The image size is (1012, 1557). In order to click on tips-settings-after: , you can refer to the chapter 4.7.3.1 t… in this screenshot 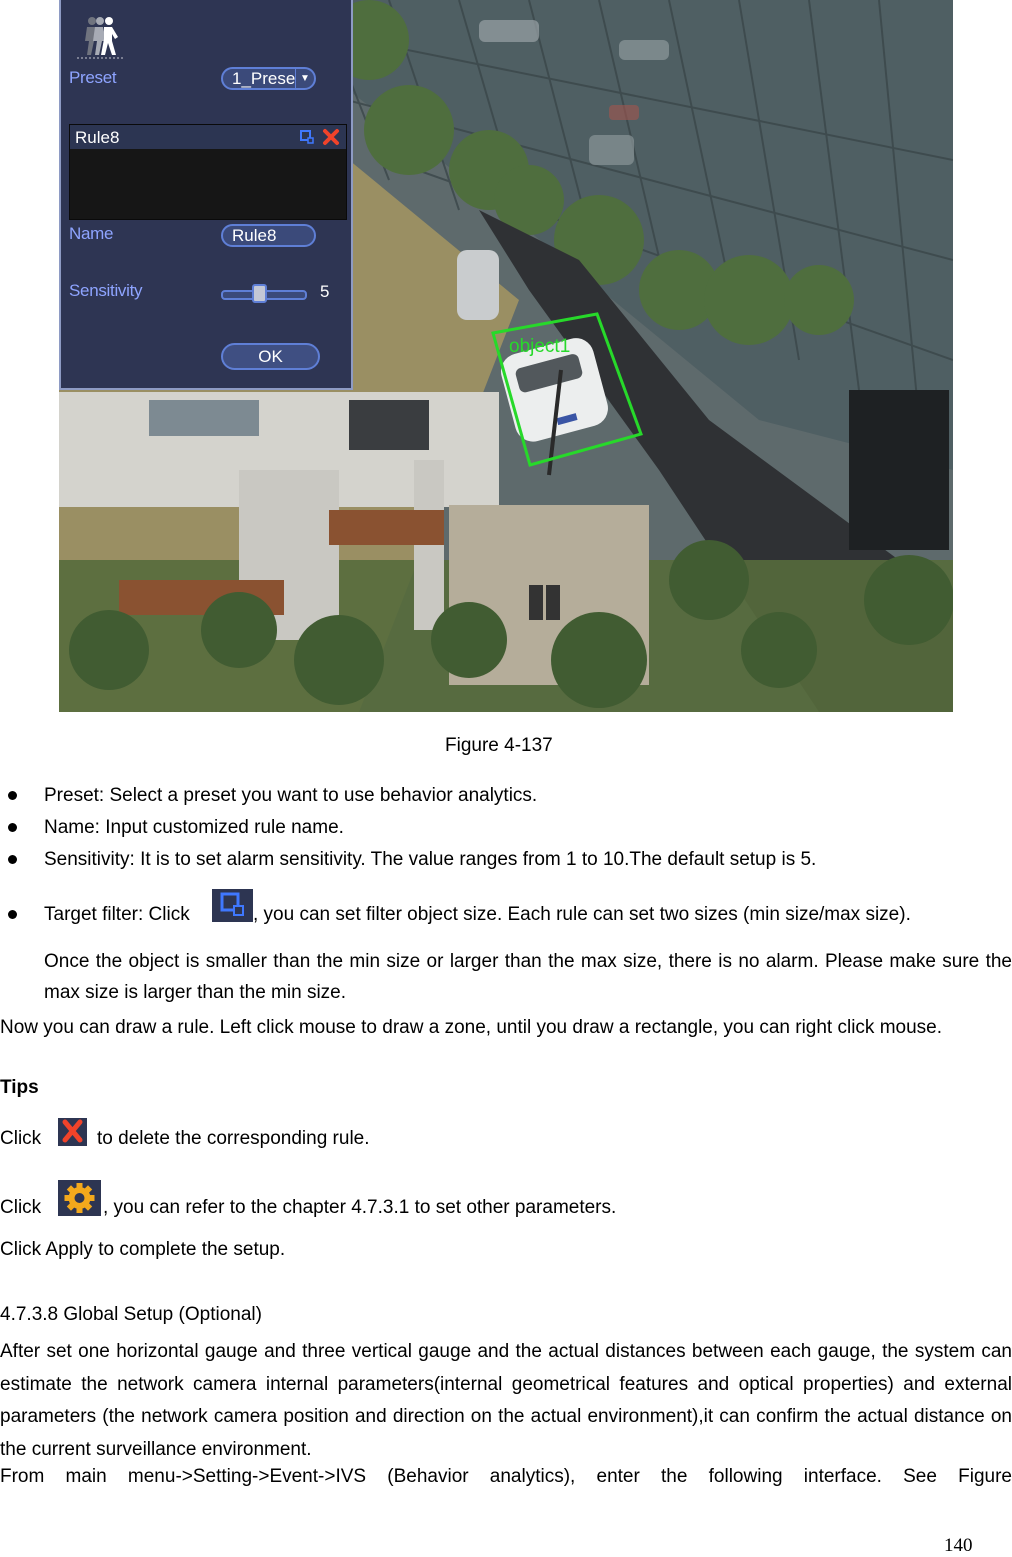, I will do `click(360, 1207)`.